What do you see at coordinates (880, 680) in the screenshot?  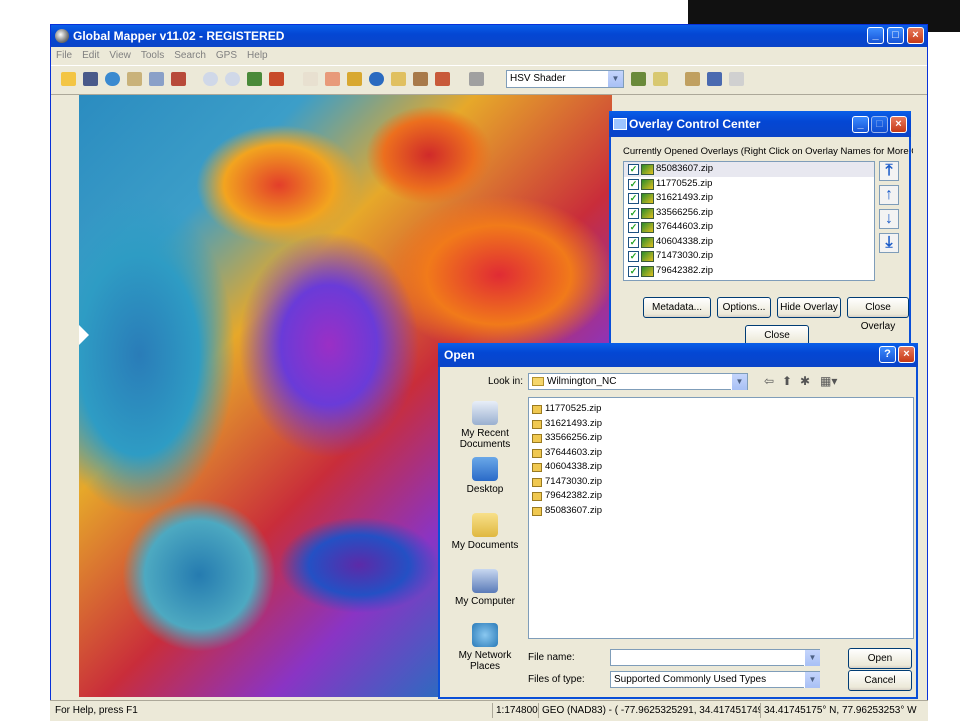 I see `cancel-button: Cancel` at bounding box center [880, 680].